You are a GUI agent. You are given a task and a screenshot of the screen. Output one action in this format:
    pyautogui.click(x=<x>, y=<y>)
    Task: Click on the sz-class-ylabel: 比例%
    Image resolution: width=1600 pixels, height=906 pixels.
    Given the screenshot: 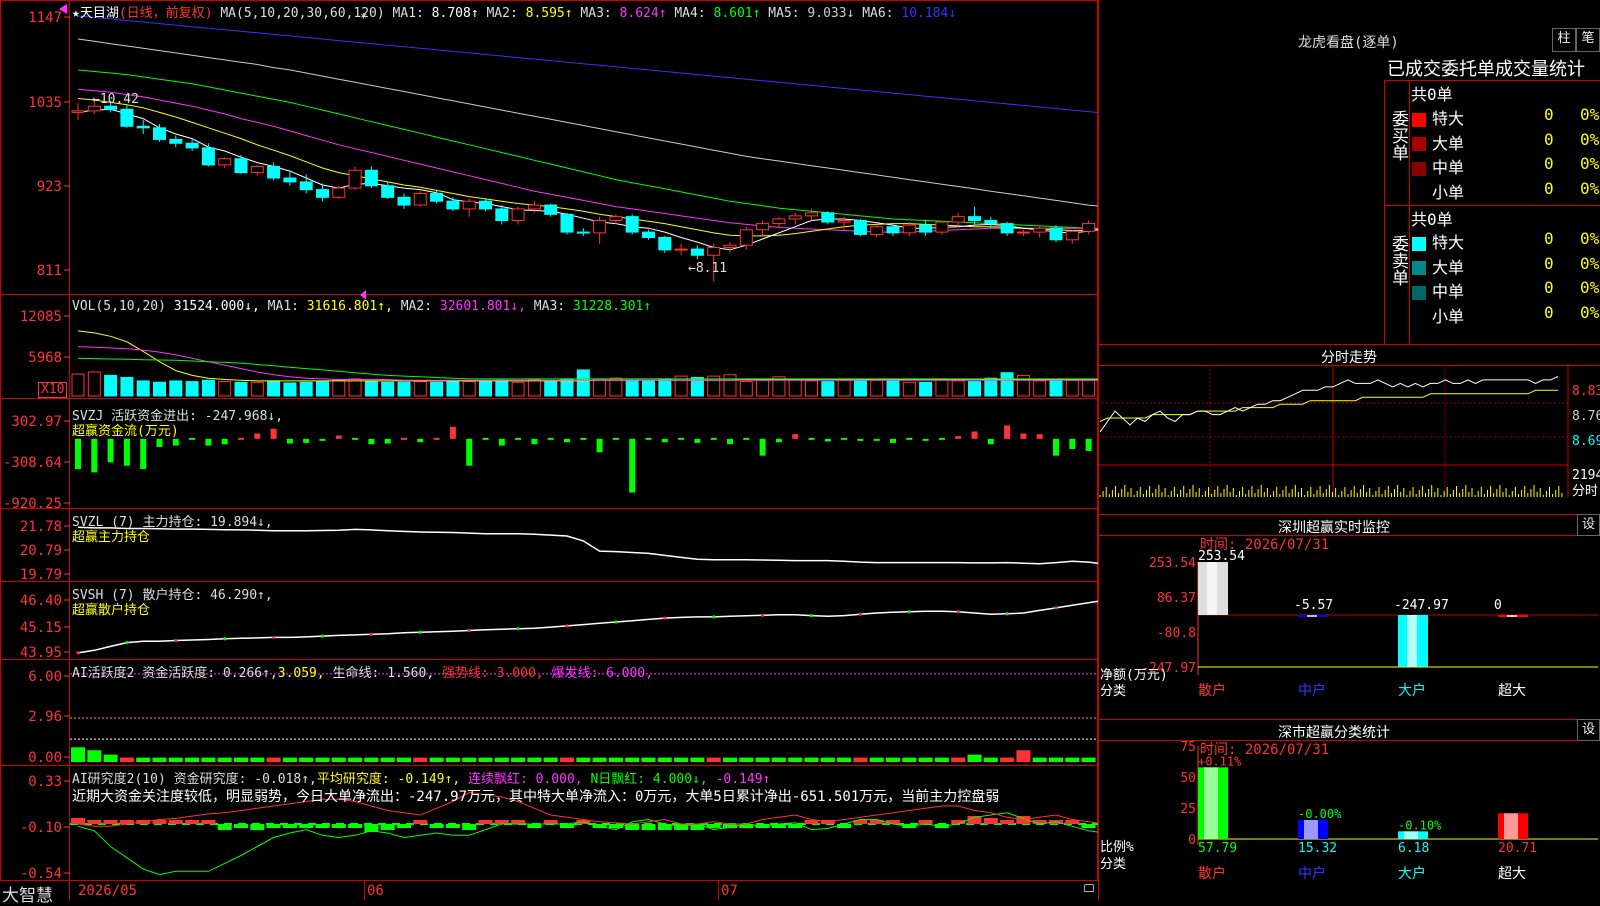 What is the action you would take?
    pyautogui.click(x=1117, y=847)
    